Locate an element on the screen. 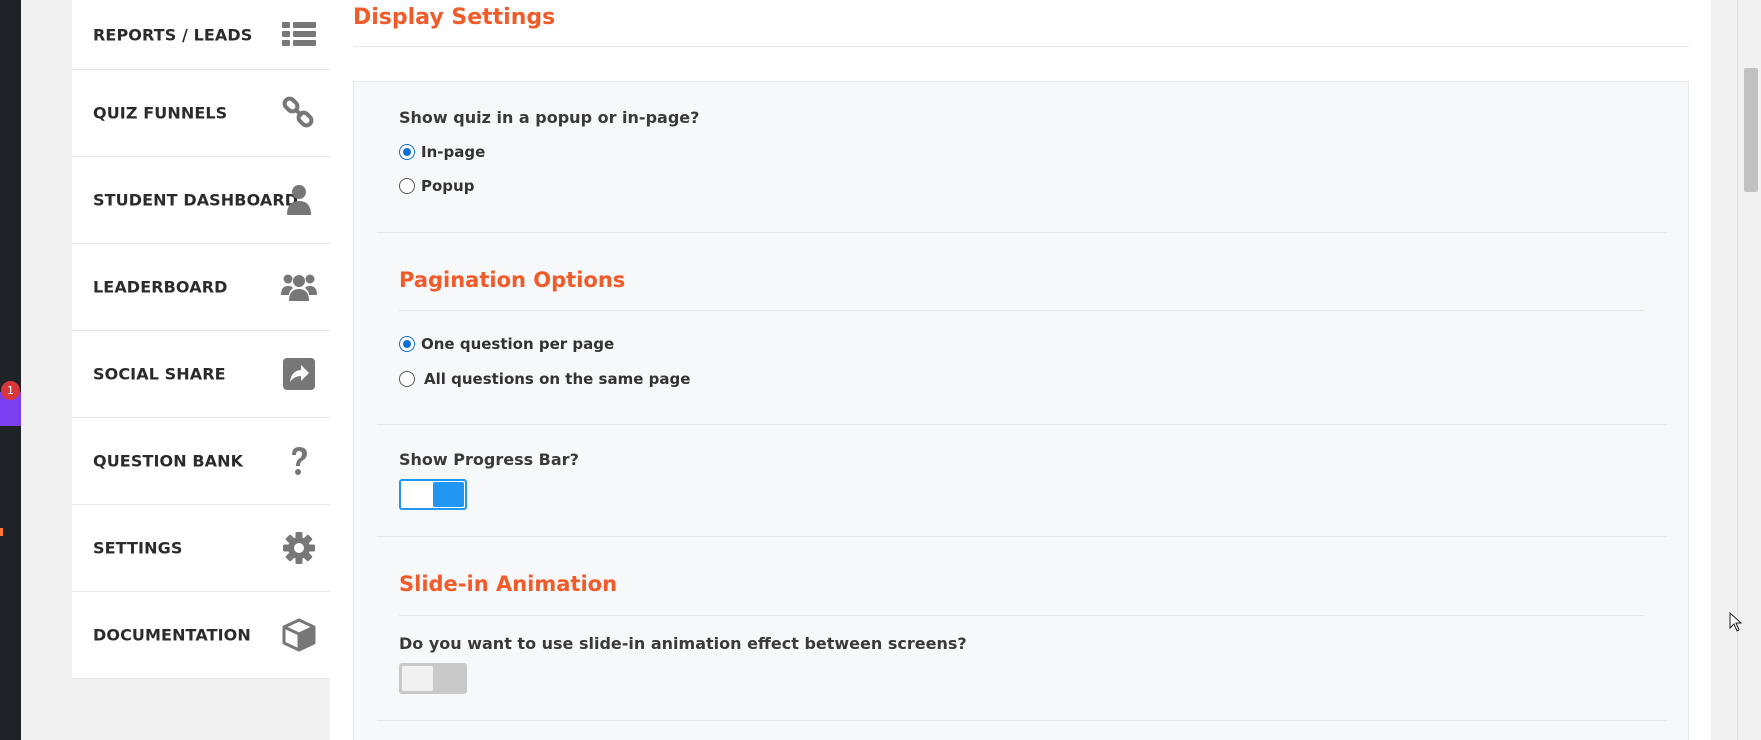 The width and height of the screenshot is (1761, 740). progress-bar-toggle is located at coordinates (433, 494).